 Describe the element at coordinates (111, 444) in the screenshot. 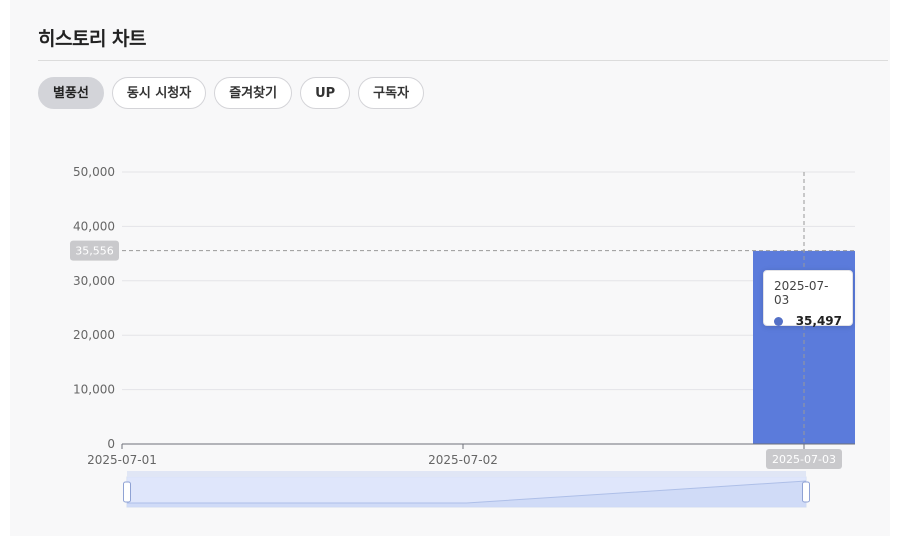

I see `y-tick-label: 0` at that location.